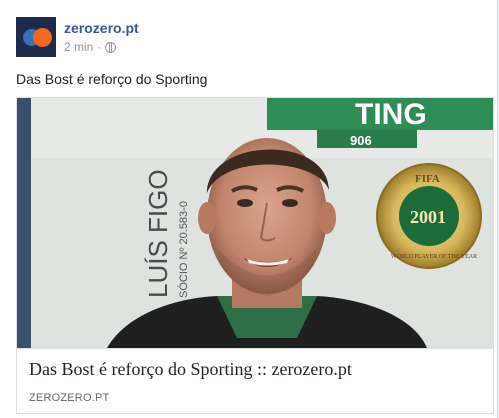  Describe the element at coordinates (101, 28) in the screenshot. I see `page-name-link: zerozero.pt` at that location.